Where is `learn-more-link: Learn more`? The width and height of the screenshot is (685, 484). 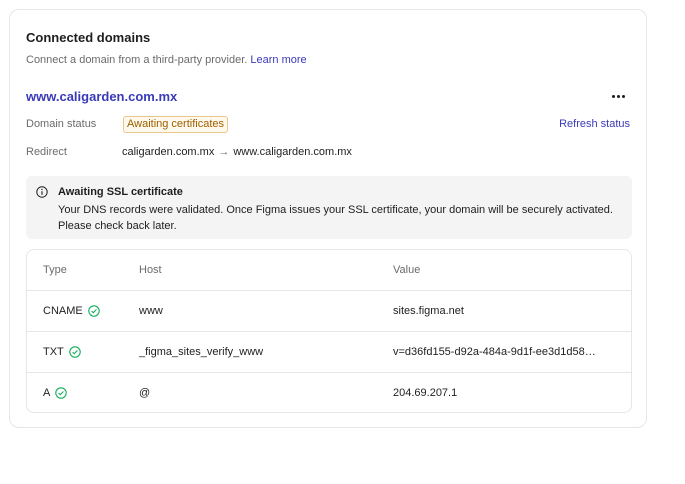
learn-more-link: Learn more is located at coordinates (278, 60).